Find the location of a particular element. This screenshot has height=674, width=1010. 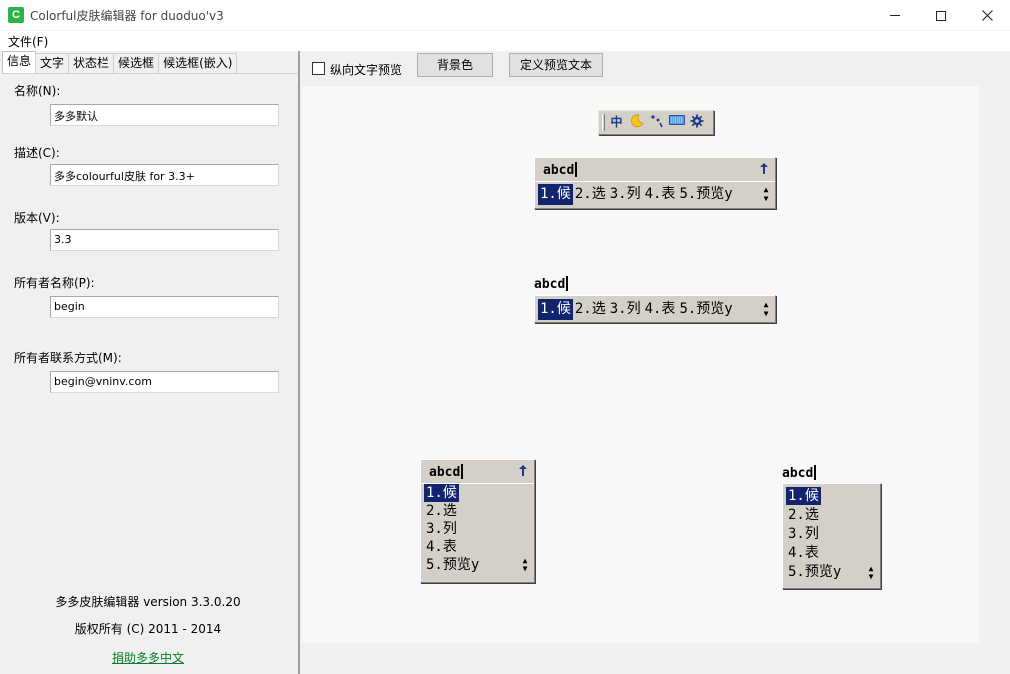

tab-text: 文字 is located at coordinates (52, 63).